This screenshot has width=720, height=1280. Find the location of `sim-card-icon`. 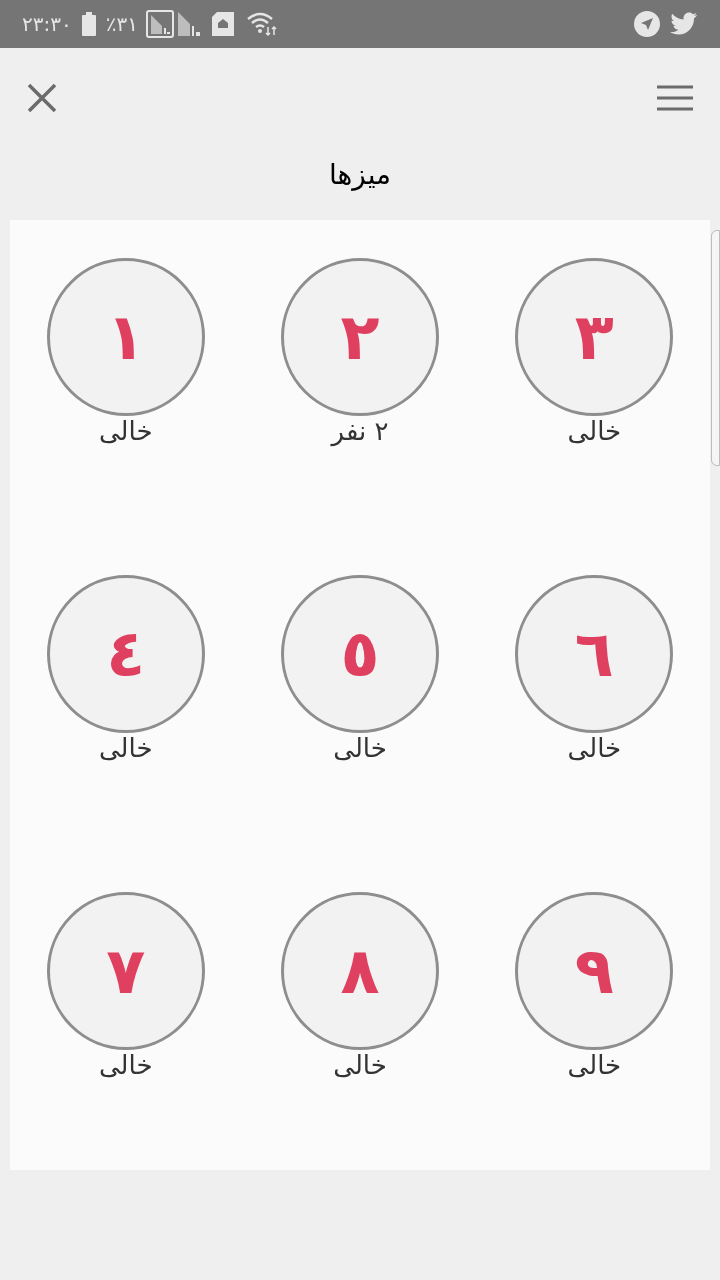

sim-card-icon is located at coordinates (222, 24).